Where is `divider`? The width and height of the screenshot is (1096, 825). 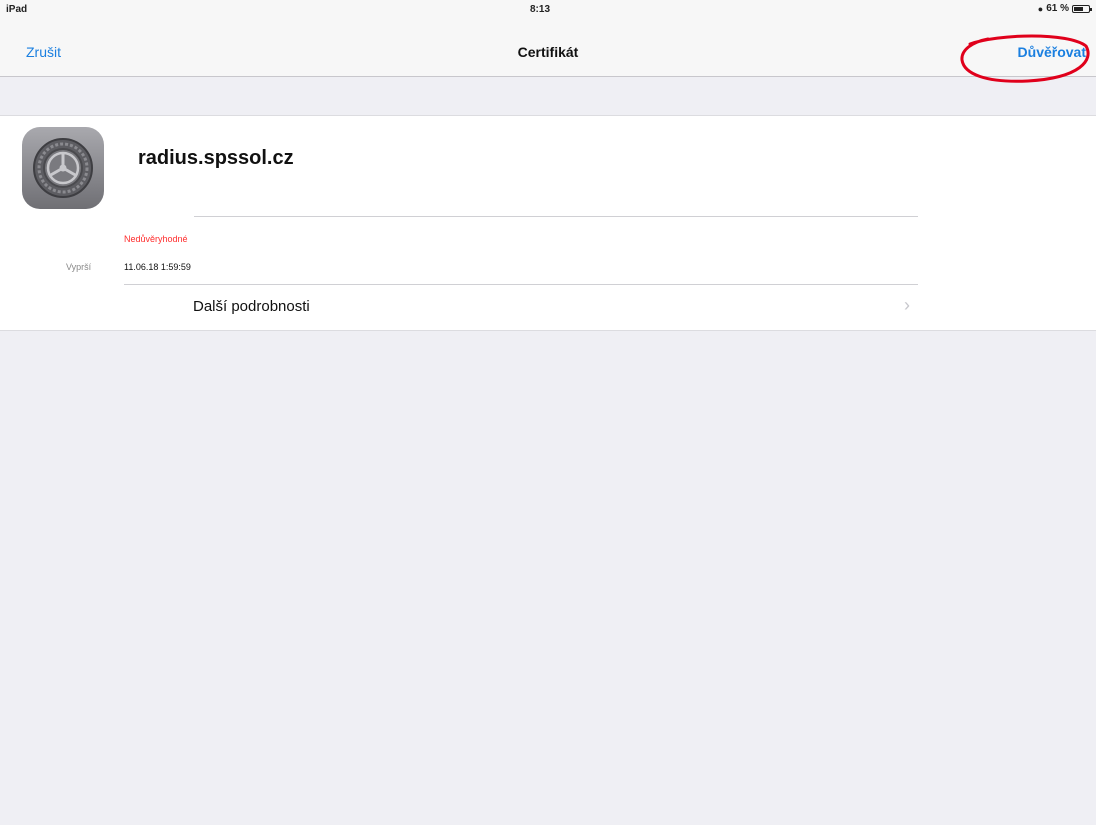 divider is located at coordinates (556, 216).